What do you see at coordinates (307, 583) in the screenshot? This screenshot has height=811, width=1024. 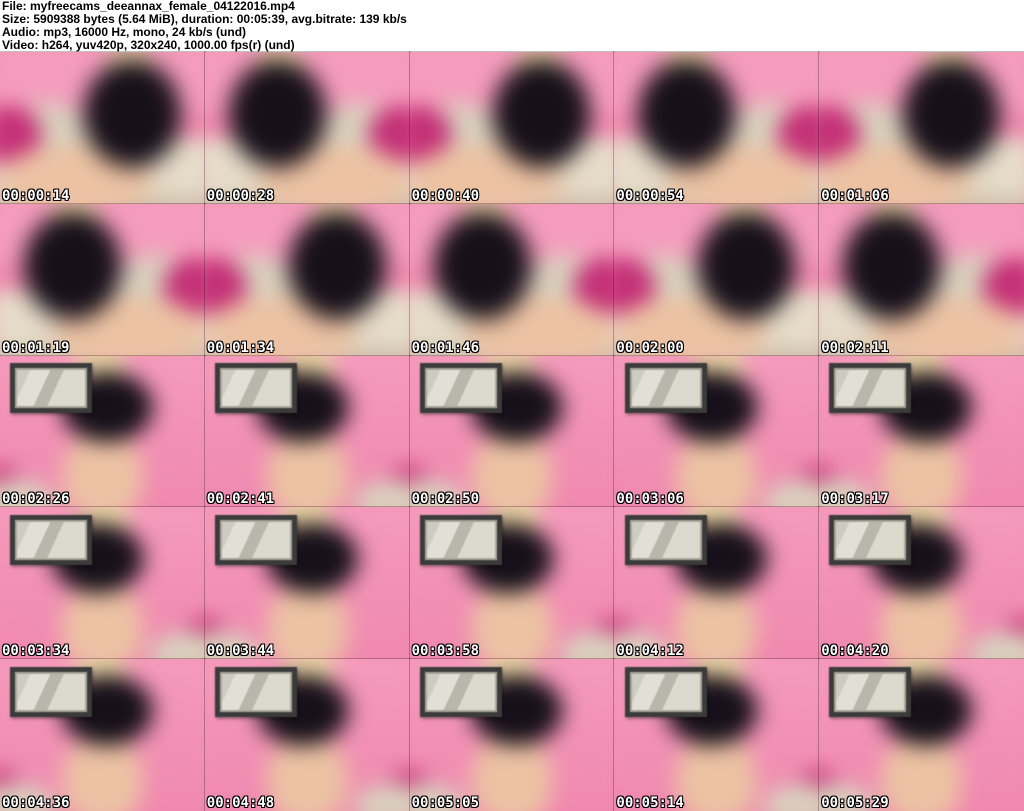 I see `video-thumbnail: 00:03:44` at bounding box center [307, 583].